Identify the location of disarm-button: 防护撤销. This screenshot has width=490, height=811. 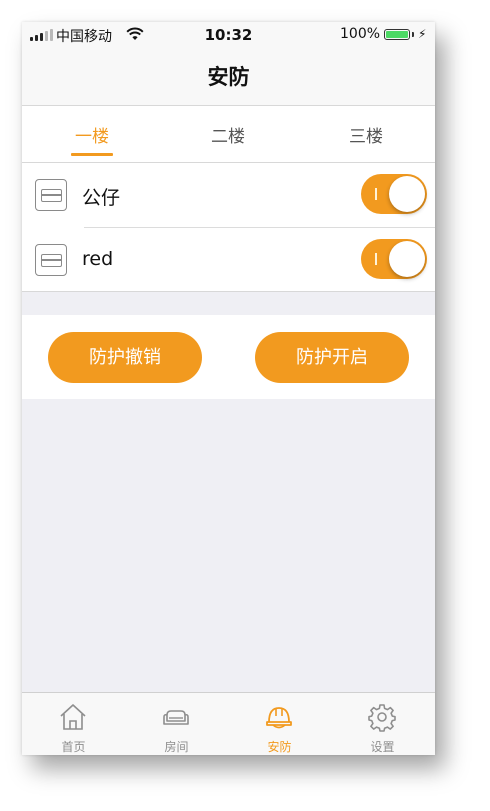
(125, 357).